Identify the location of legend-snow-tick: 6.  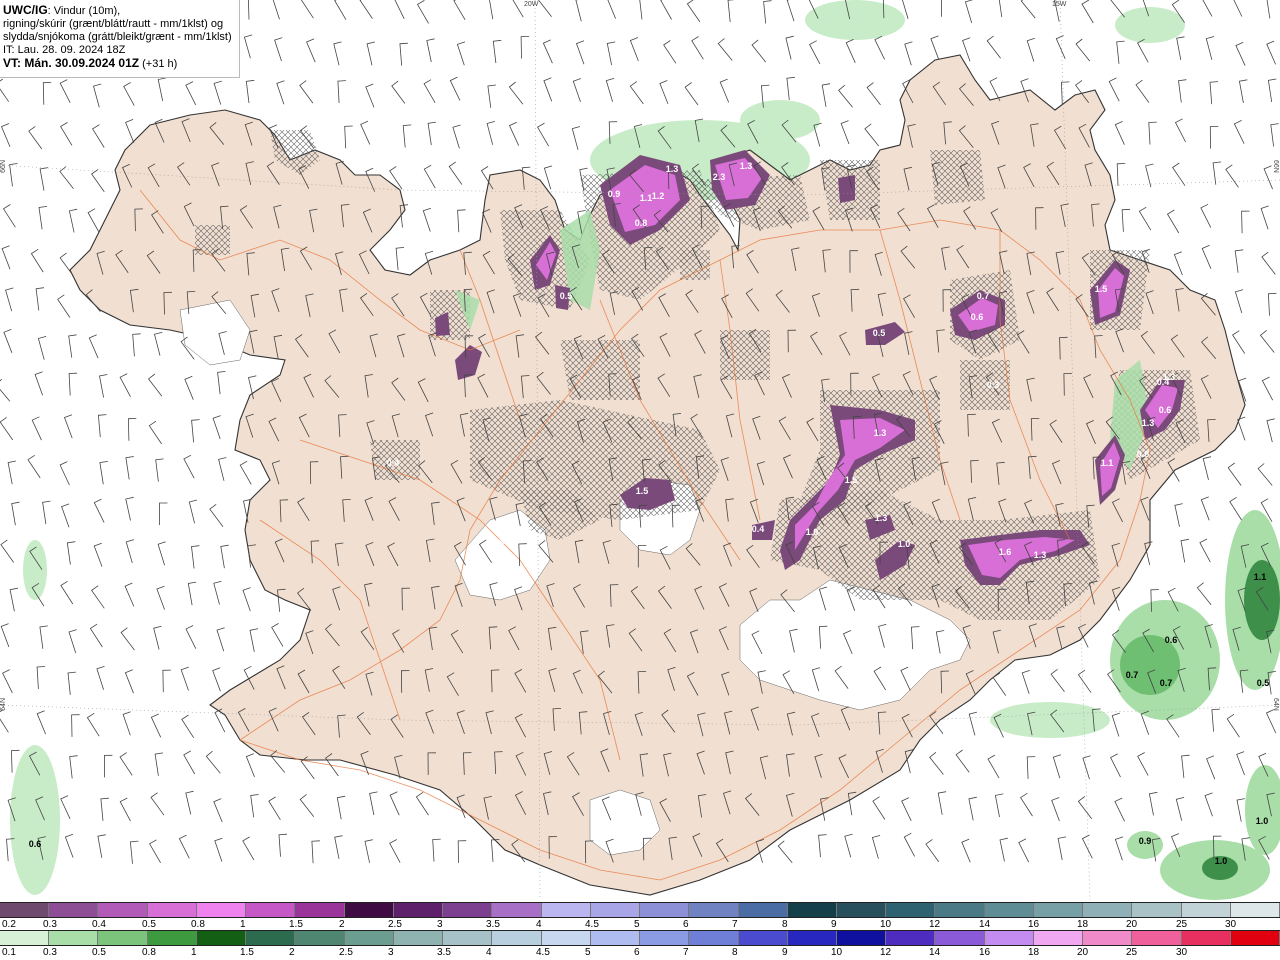
(686, 924).